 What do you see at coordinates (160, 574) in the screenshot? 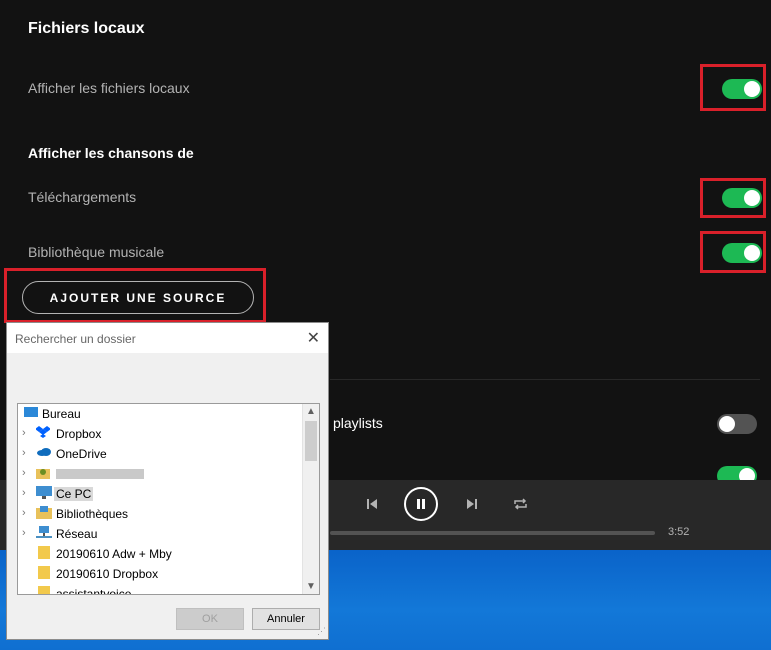
I see `tree-item-folder: 20190610 Dropbox` at bounding box center [160, 574].